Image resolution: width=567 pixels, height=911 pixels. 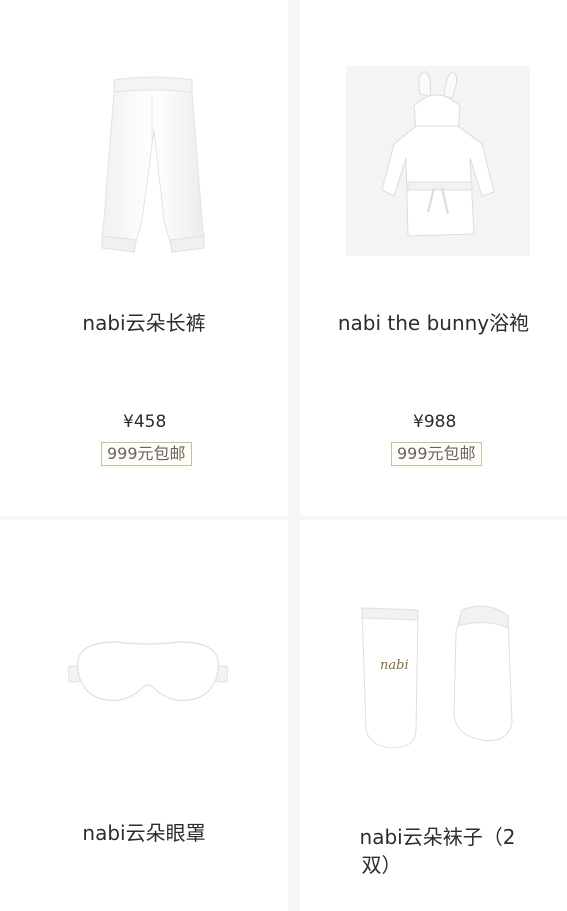 I want to click on product-name: nabi云朵眼罩, so click(x=144, y=833).